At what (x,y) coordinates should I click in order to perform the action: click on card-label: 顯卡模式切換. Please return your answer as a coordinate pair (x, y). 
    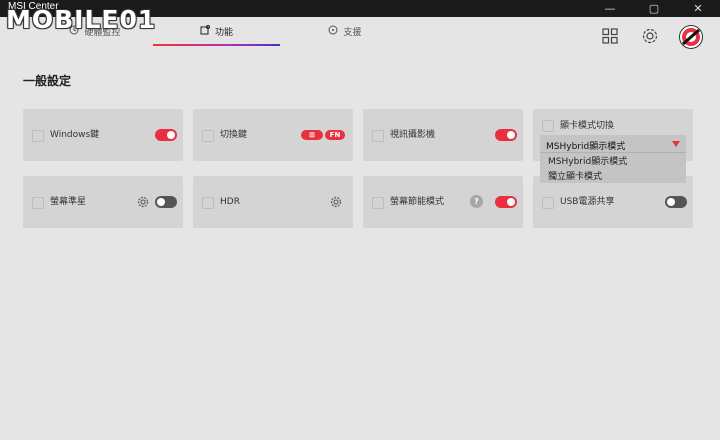
    Looking at the image, I should click on (587, 126).